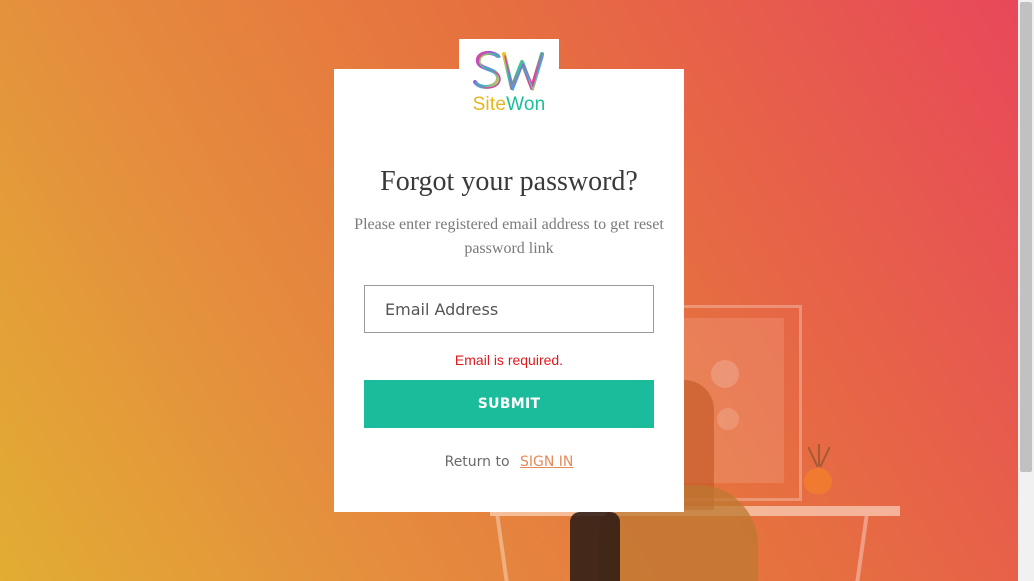 The image size is (1034, 581). I want to click on person, so click(595, 546).